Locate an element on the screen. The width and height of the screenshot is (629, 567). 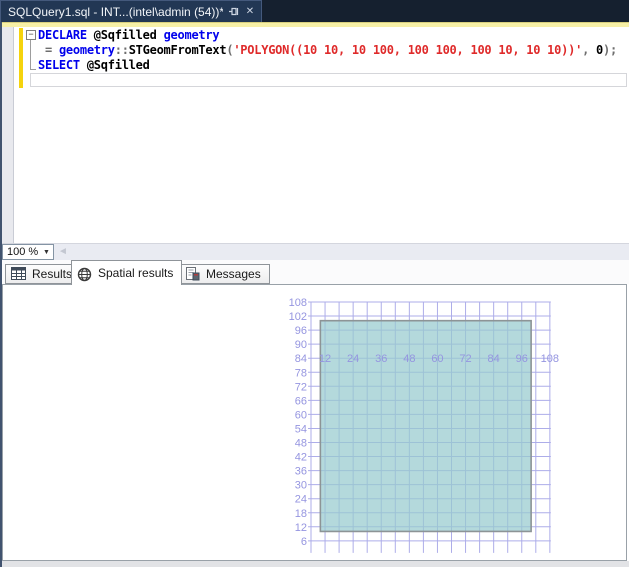
tab-messages: Messages is located at coordinates (224, 274).